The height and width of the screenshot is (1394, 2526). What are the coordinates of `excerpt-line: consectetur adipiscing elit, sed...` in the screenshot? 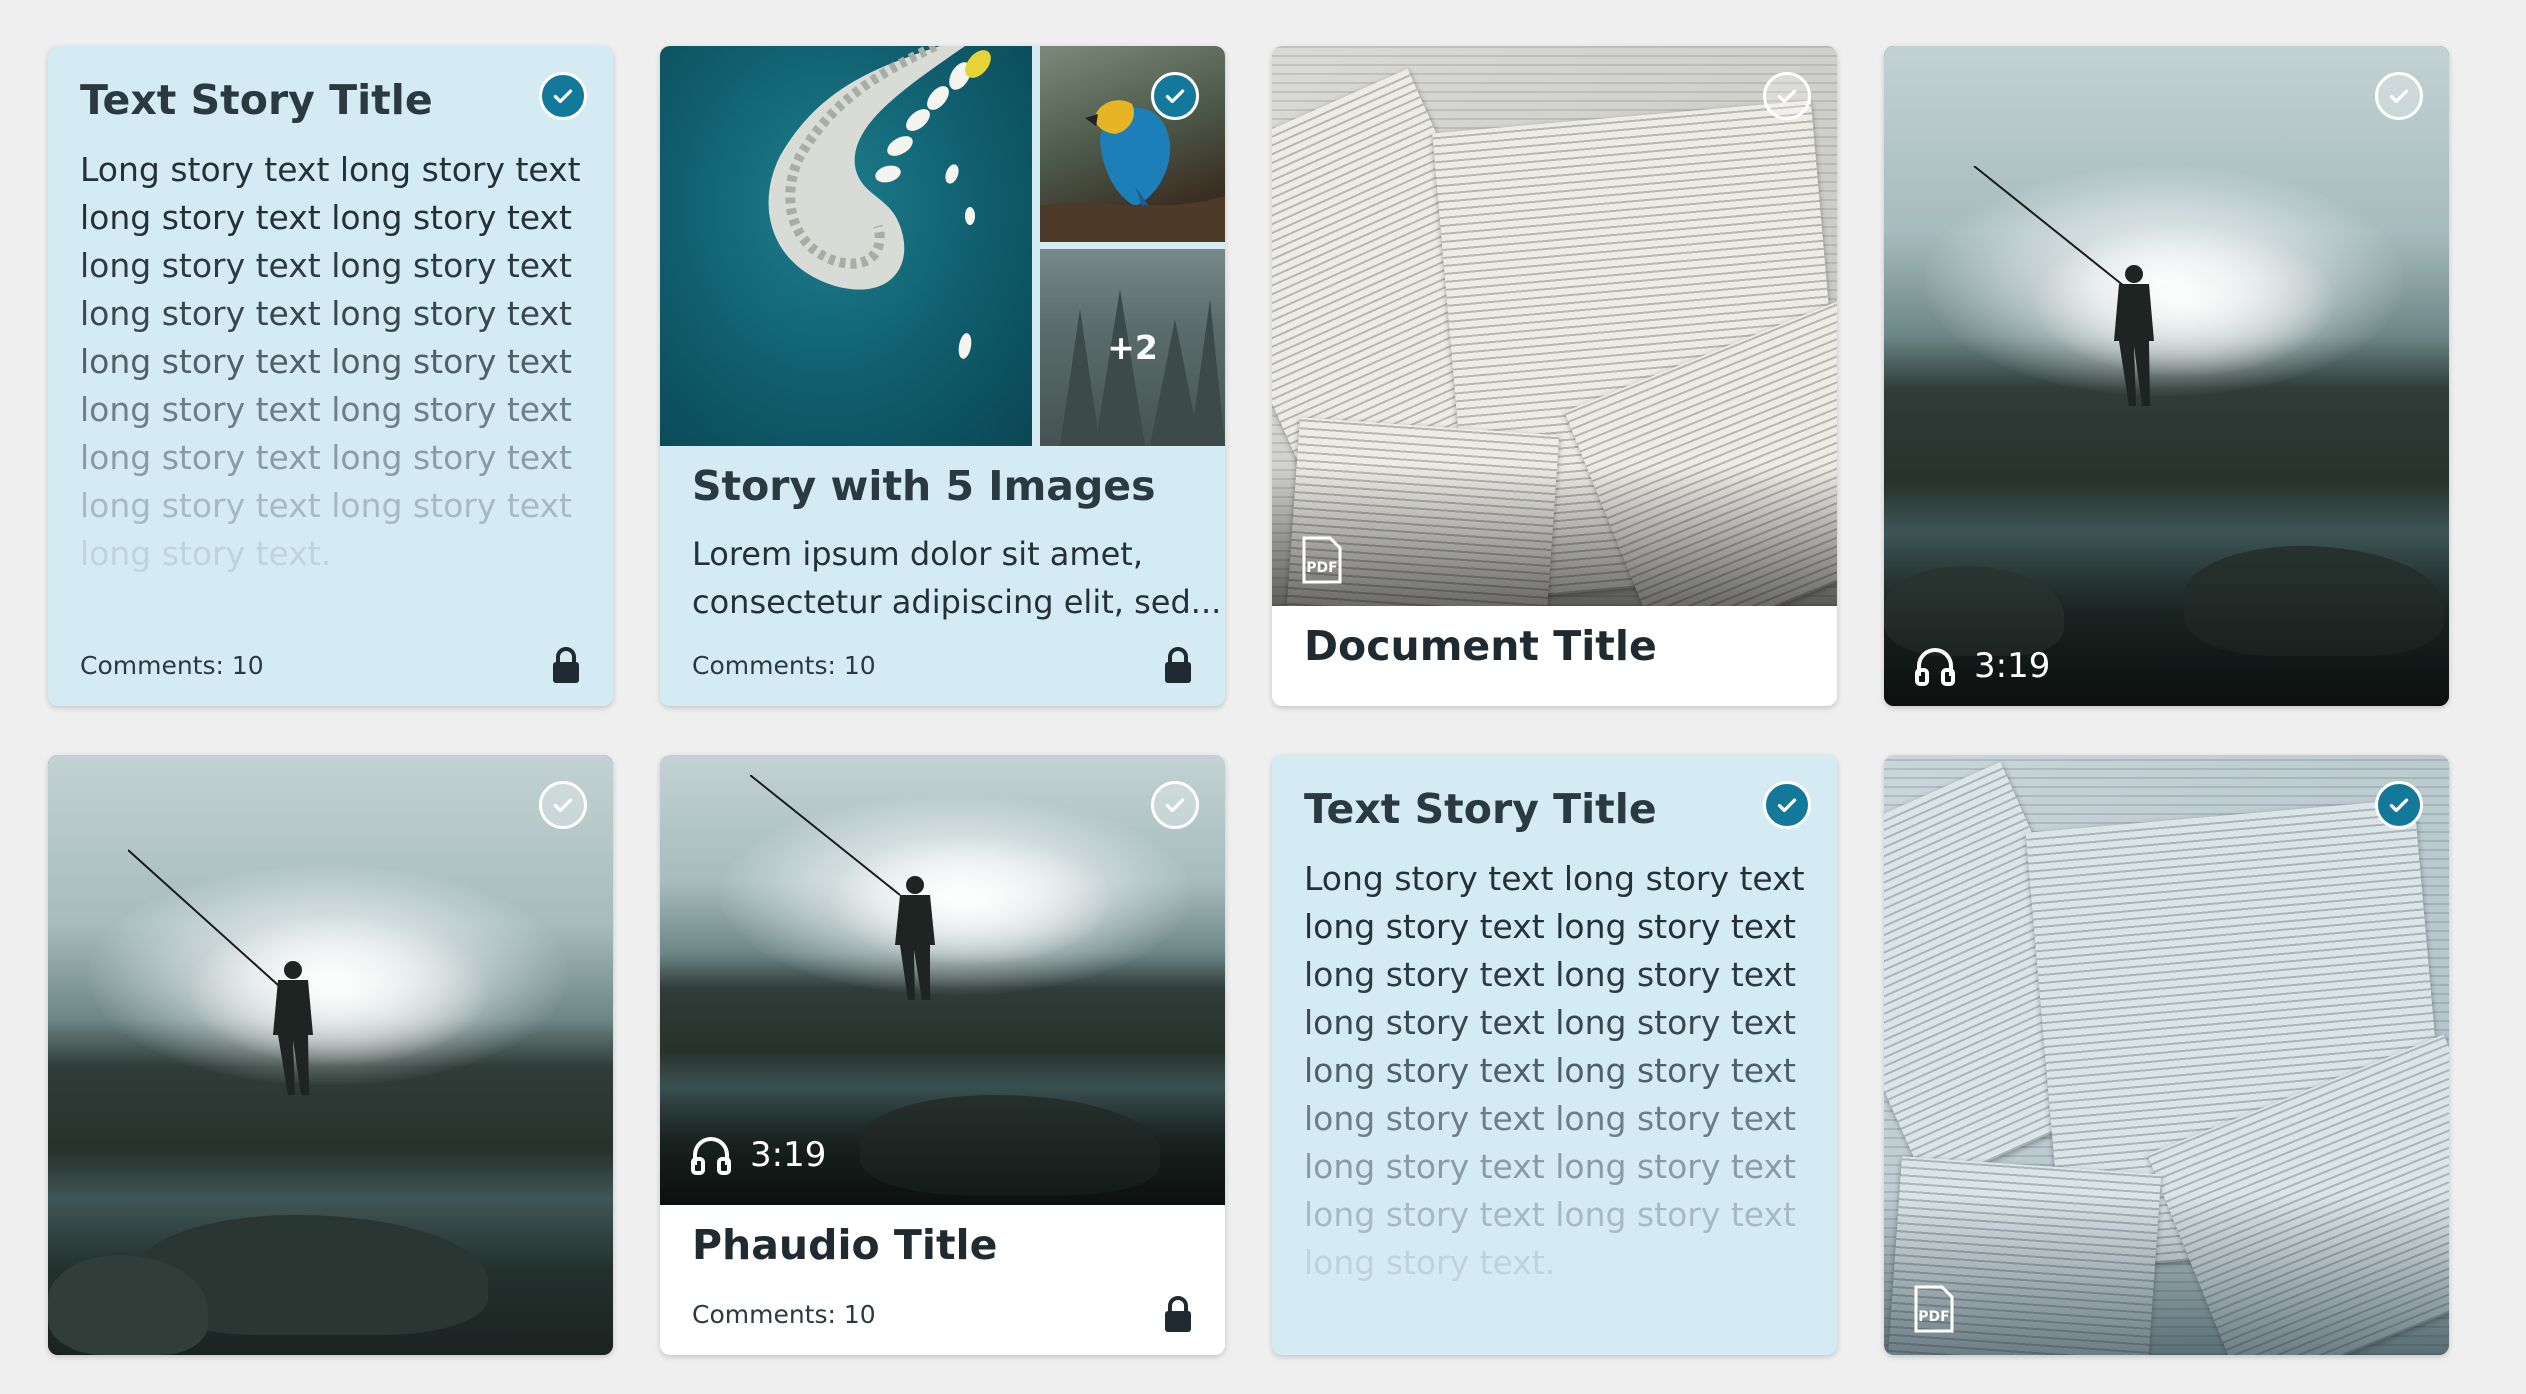 It's located at (957, 602).